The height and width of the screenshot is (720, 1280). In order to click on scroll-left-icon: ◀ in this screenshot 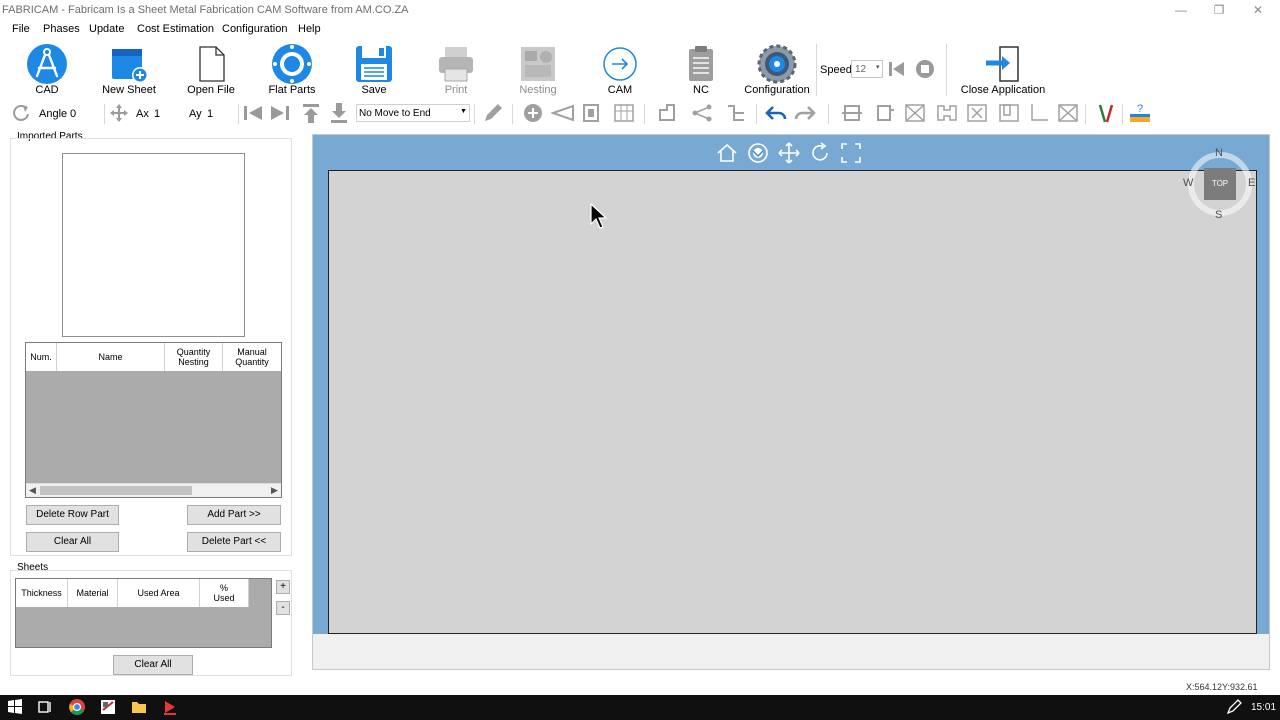, I will do `click(32, 490)`.